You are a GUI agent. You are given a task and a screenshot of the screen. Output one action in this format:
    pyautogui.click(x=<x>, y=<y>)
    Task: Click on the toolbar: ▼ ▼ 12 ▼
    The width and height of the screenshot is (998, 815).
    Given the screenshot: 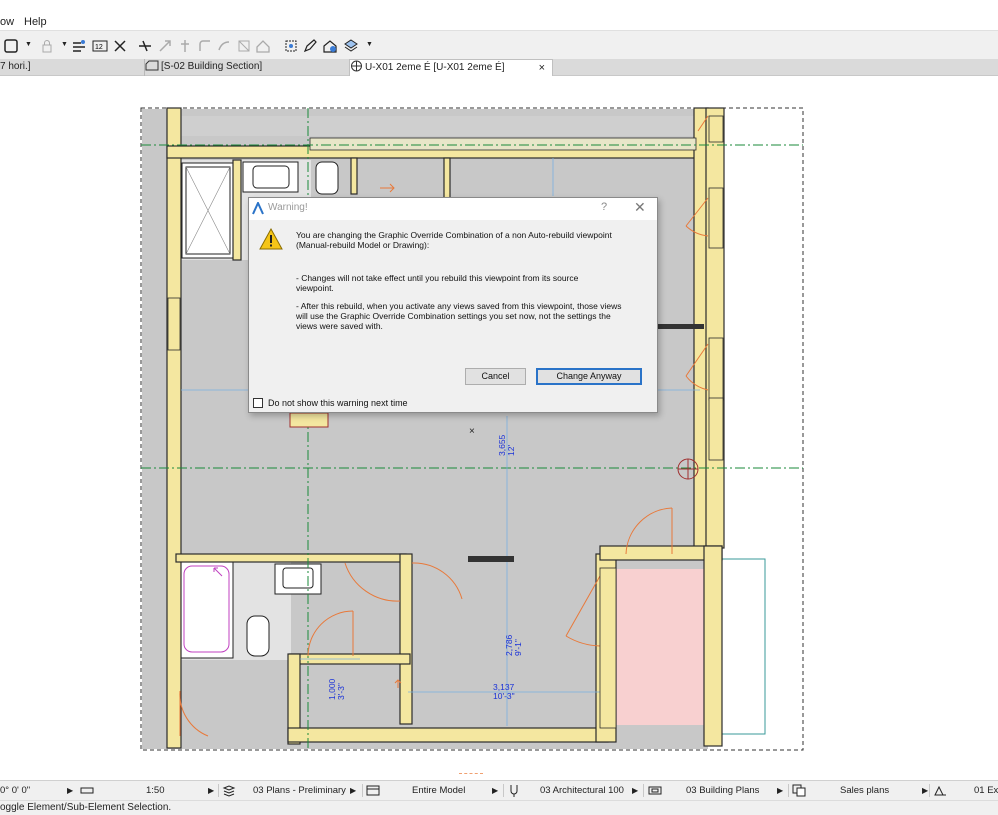 What is the action you would take?
    pyautogui.click(x=499, y=44)
    